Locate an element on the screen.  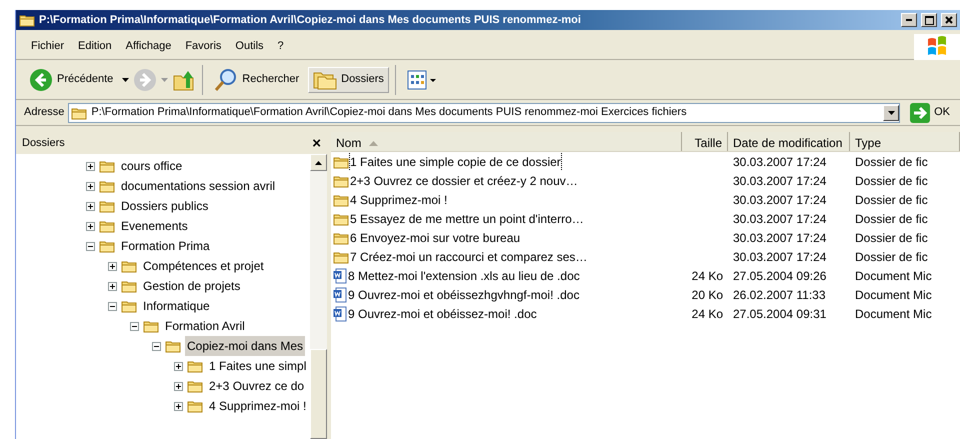
menu-item: Affichage is located at coordinates (148, 46).